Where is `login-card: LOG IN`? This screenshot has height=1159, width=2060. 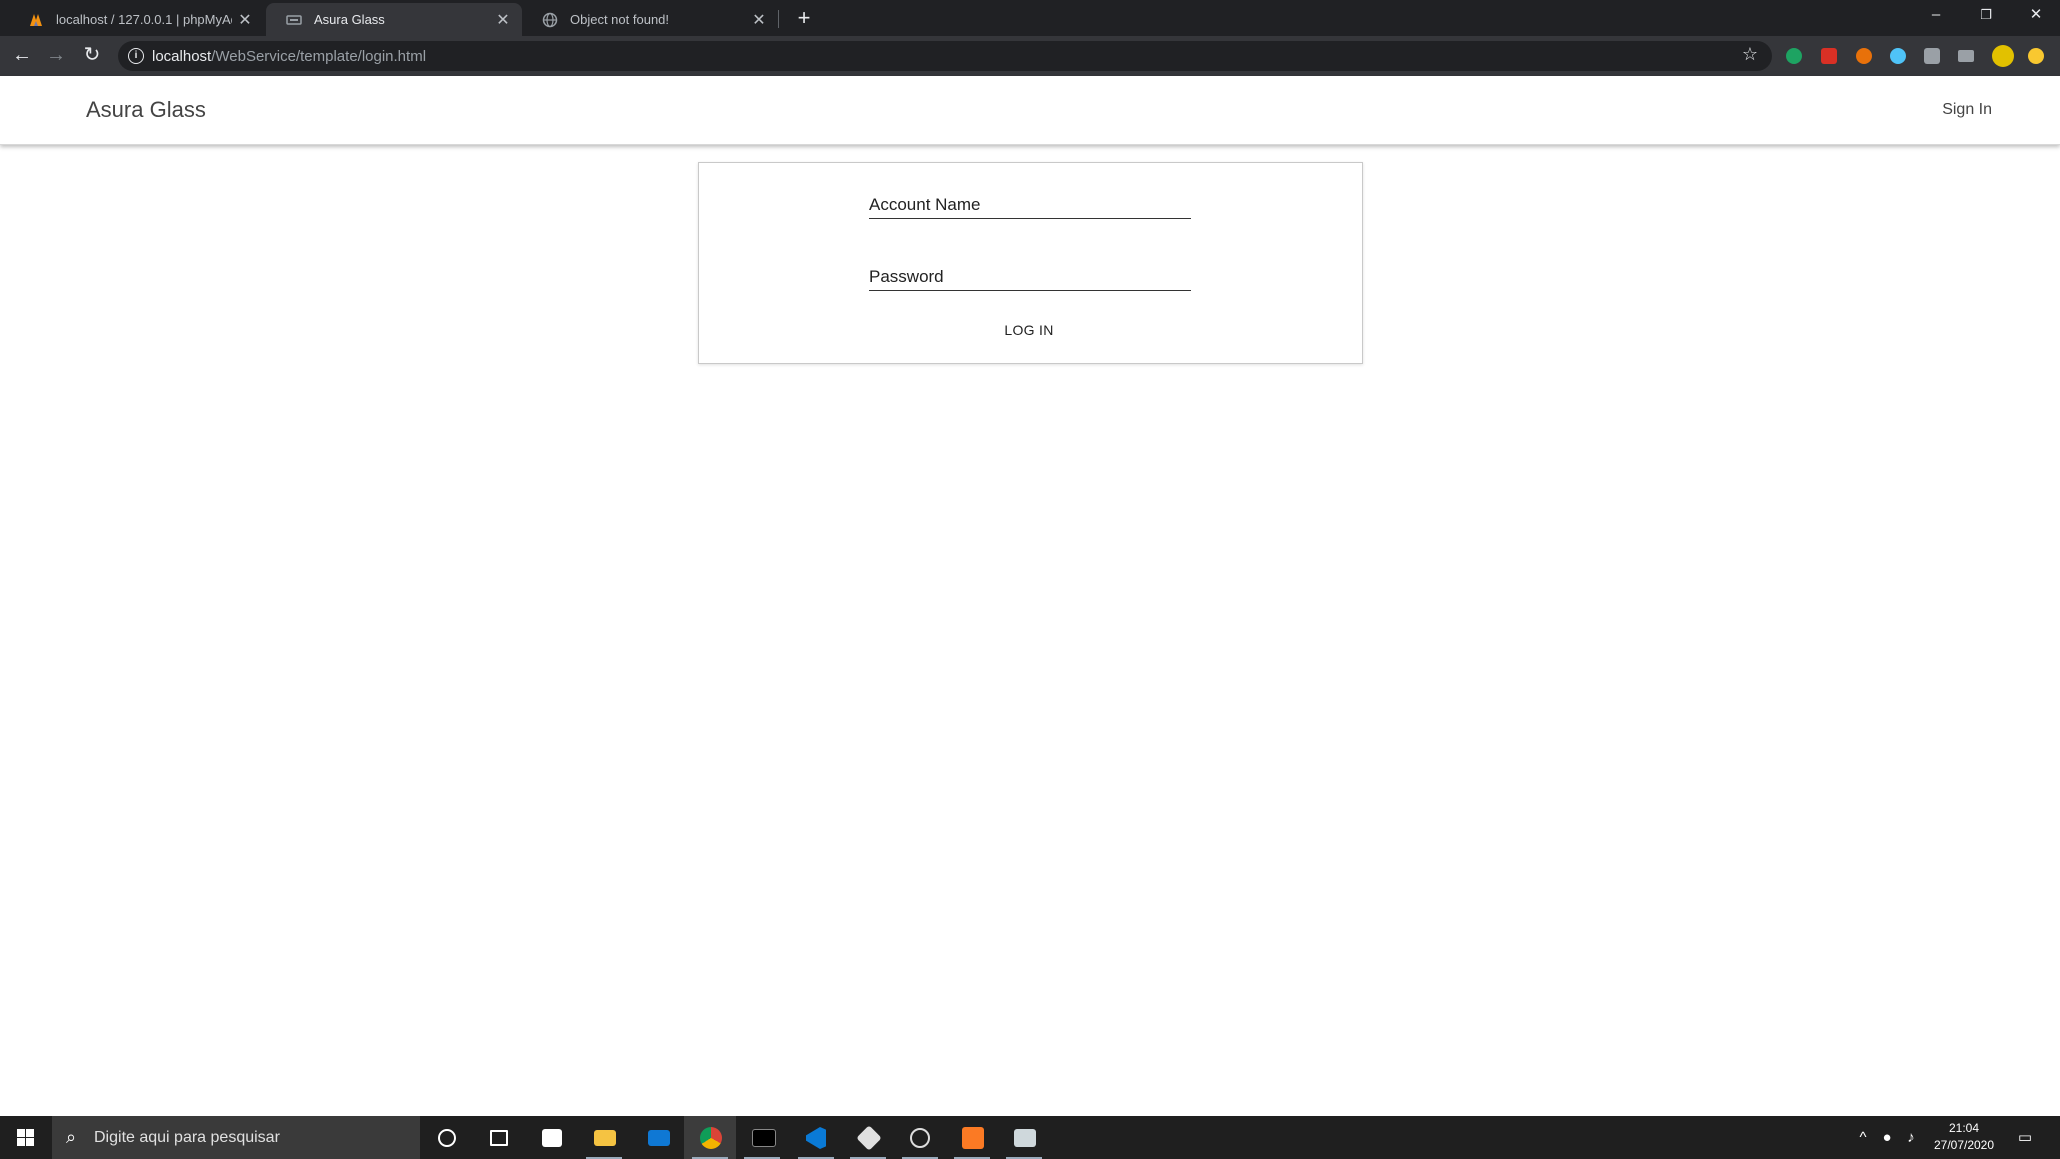
login-card: LOG IN is located at coordinates (1030, 263).